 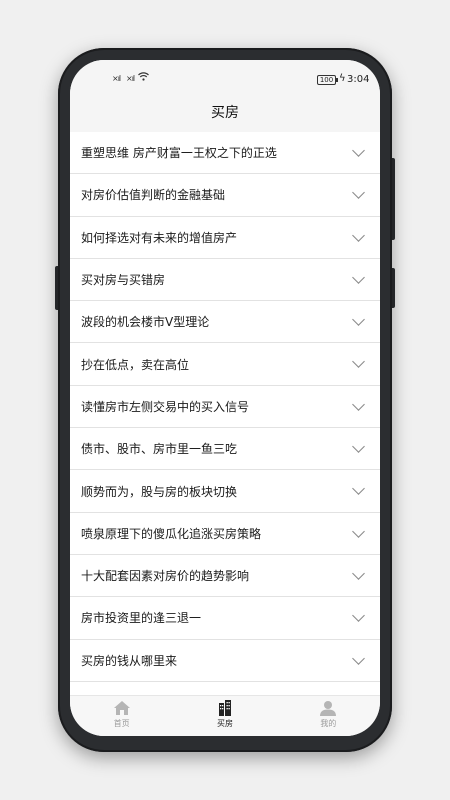 I want to click on wifi-icon, so click(x=143, y=77).